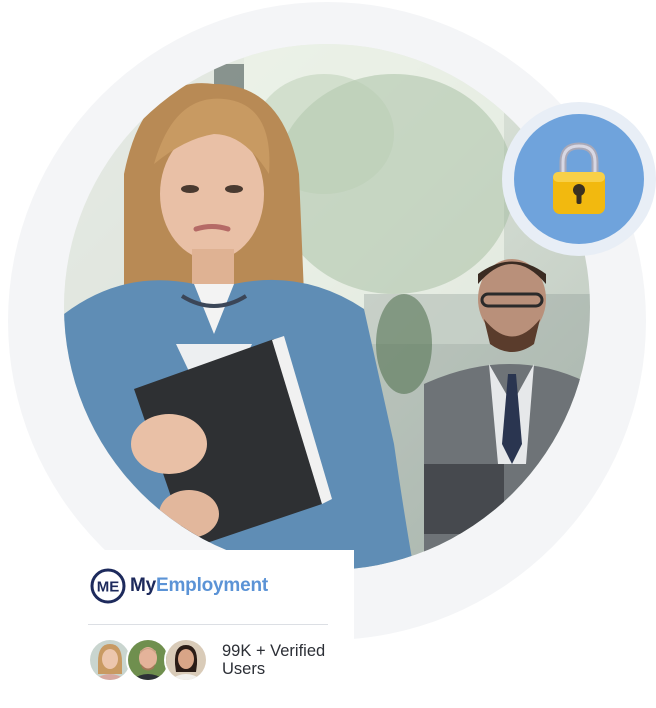 This screenshot has height=708, width=656. I want to click on me-monogram-logo-icon: ME, so click(108, 586).